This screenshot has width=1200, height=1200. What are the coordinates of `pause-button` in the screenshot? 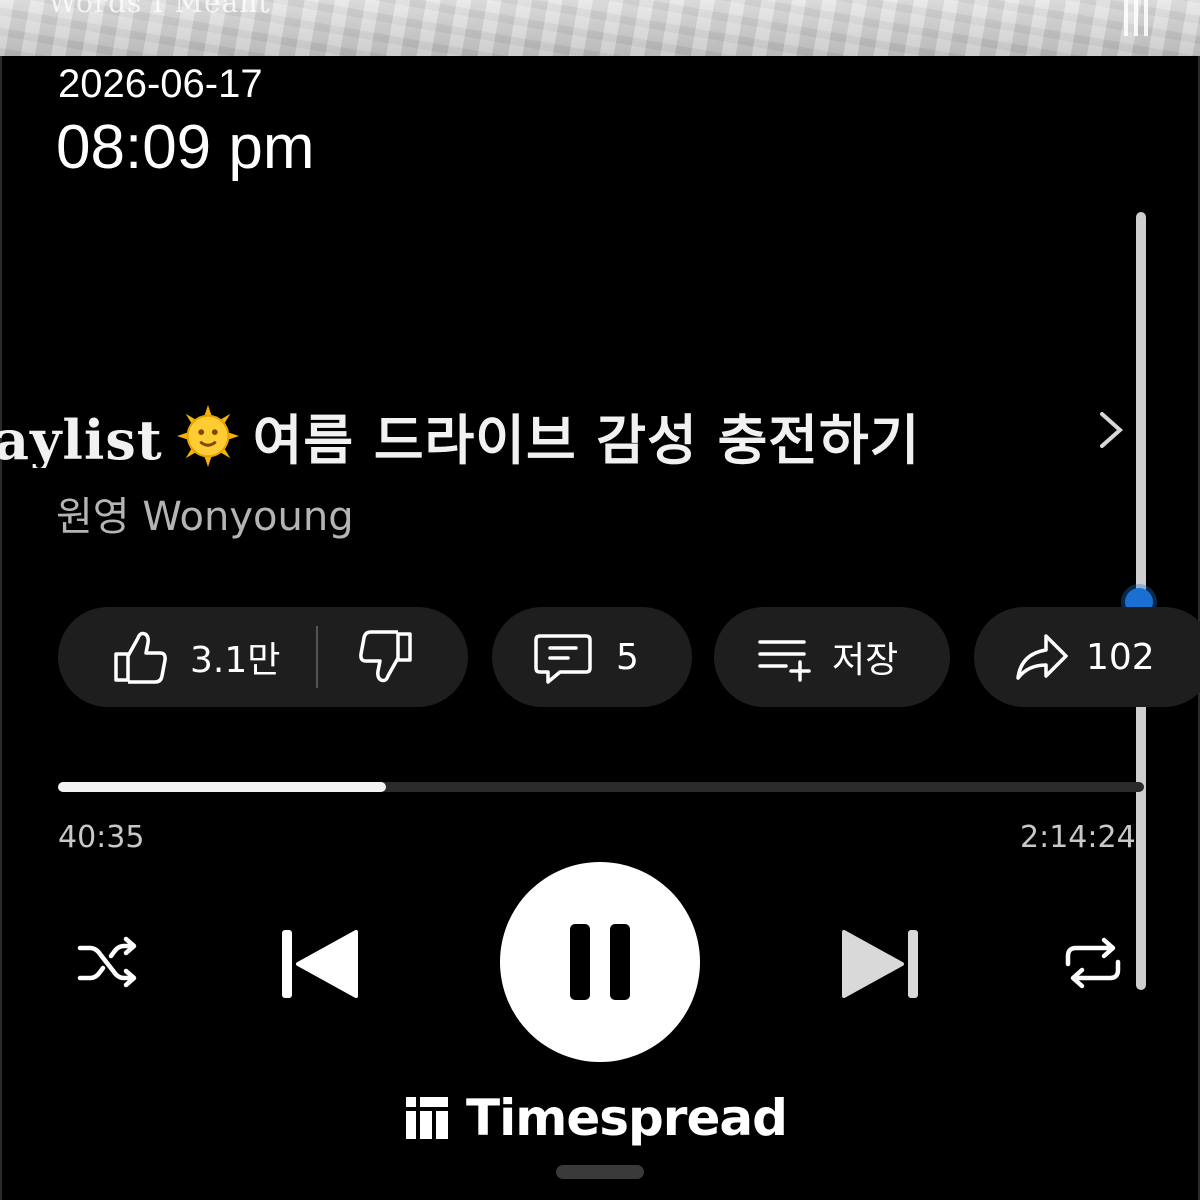 It's located at (600, 962).